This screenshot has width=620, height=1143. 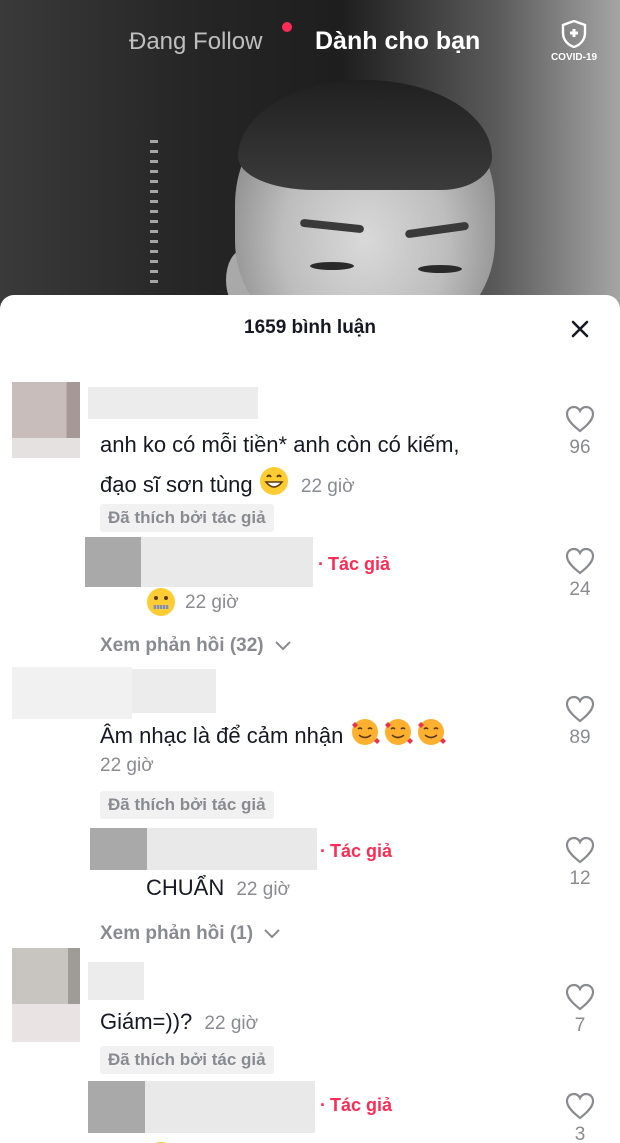 What do you see at coordinates (227, 486) in the screenshot?
I see `comment-text: đạo sĩ sơn tùng 22 giờ` at bounding box center [227, 486].